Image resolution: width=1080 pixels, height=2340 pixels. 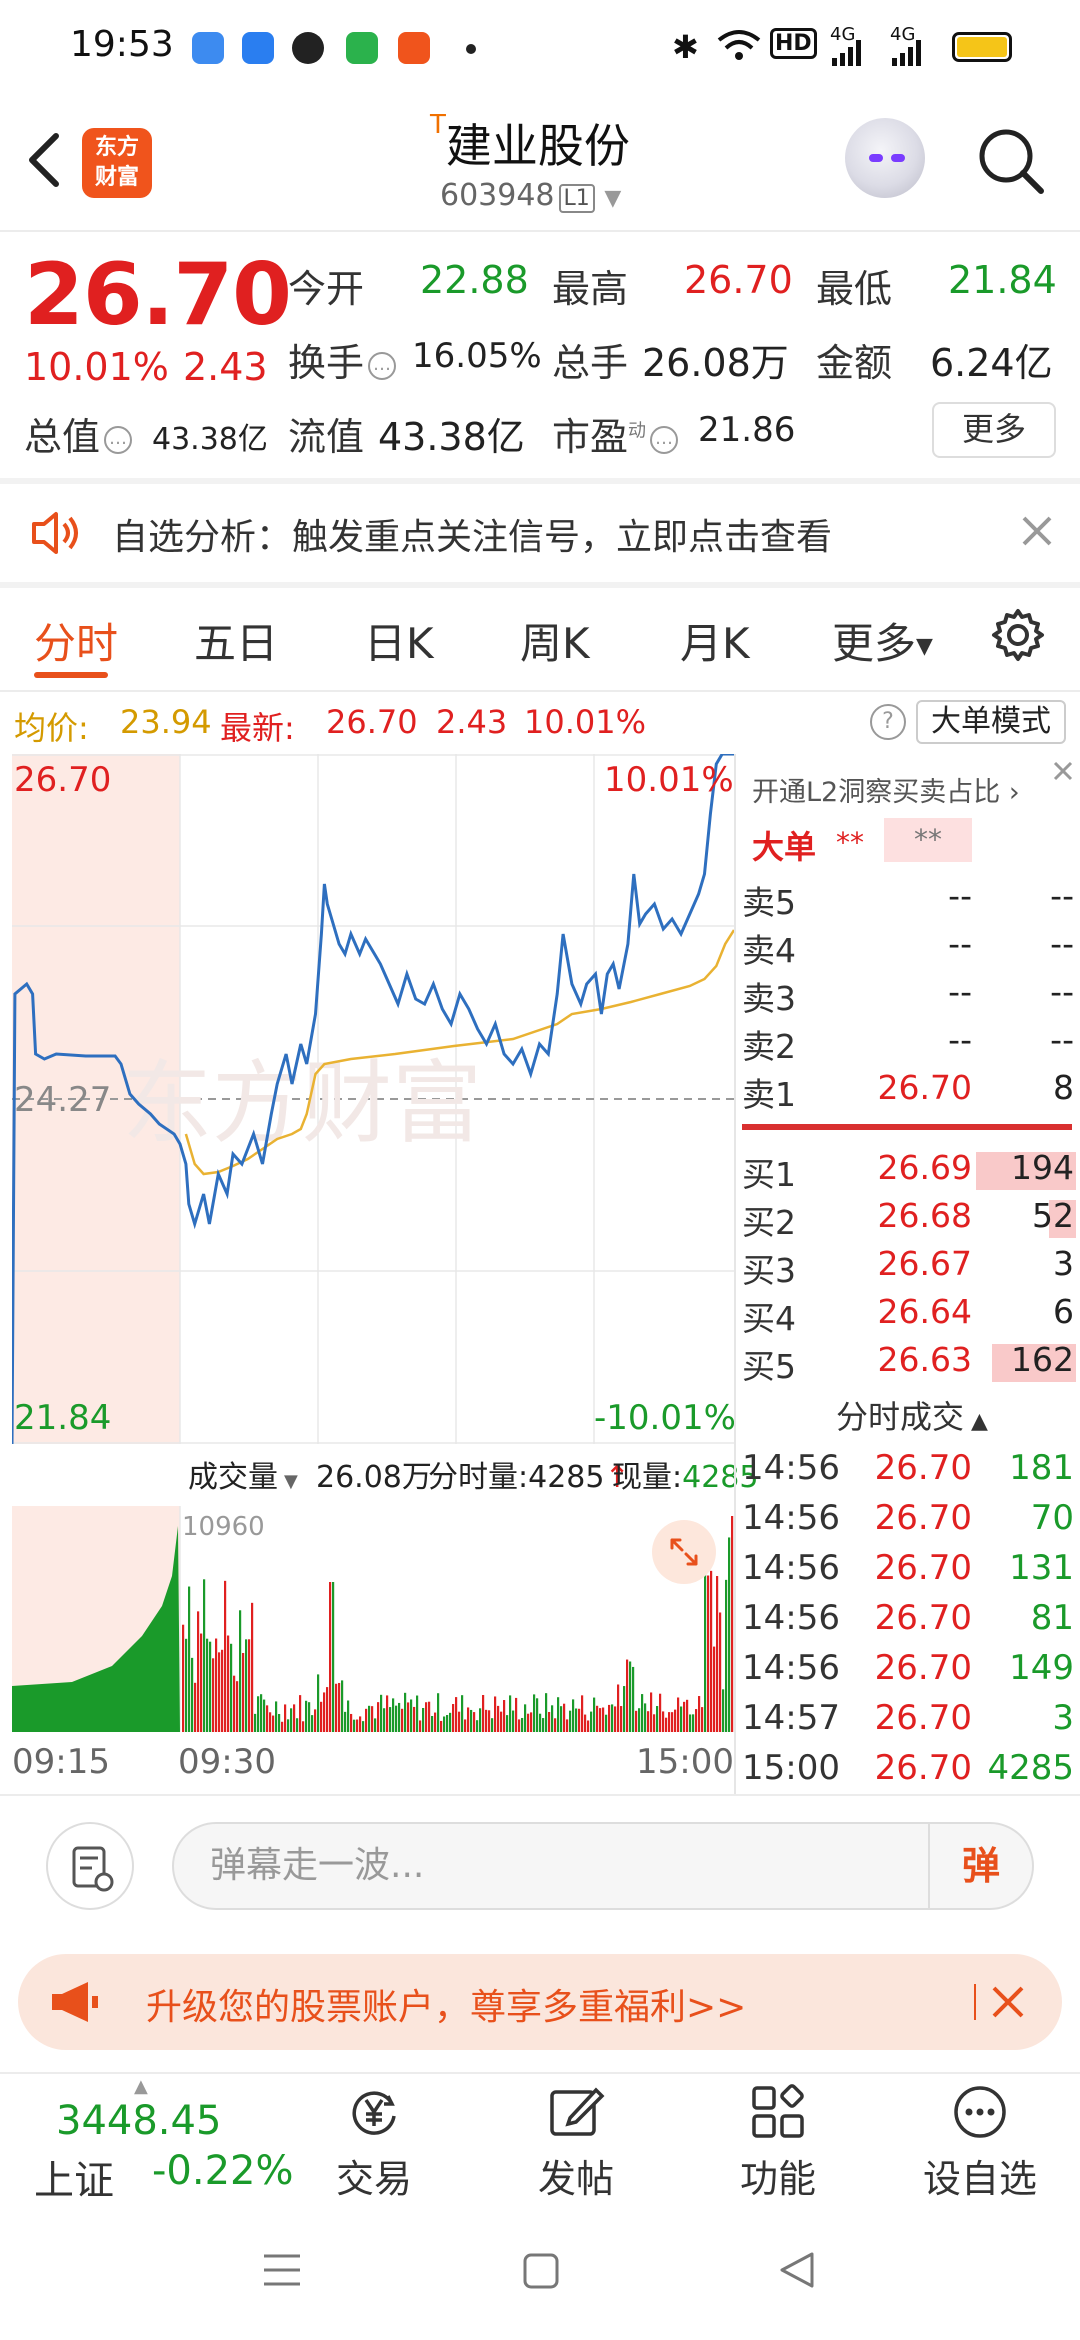 What do you see at coordinates (980, 2142) in the screenshot?
I see `nav-add-watchlist: 设自选` at bounding box center [980, 2142].